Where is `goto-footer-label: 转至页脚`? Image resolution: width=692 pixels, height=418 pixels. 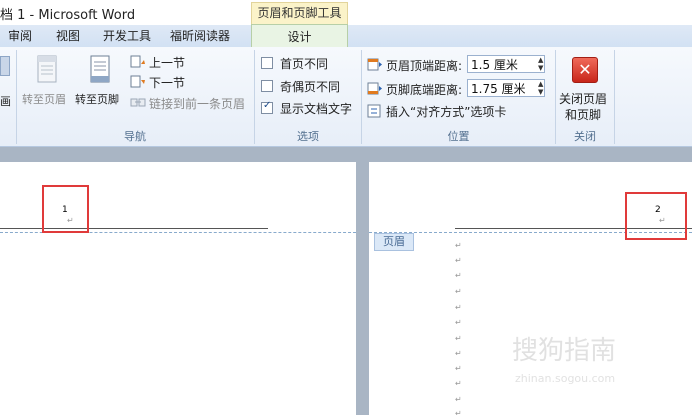 goto-footer-label: 转至页脚 is located at coordinates (97, 99).